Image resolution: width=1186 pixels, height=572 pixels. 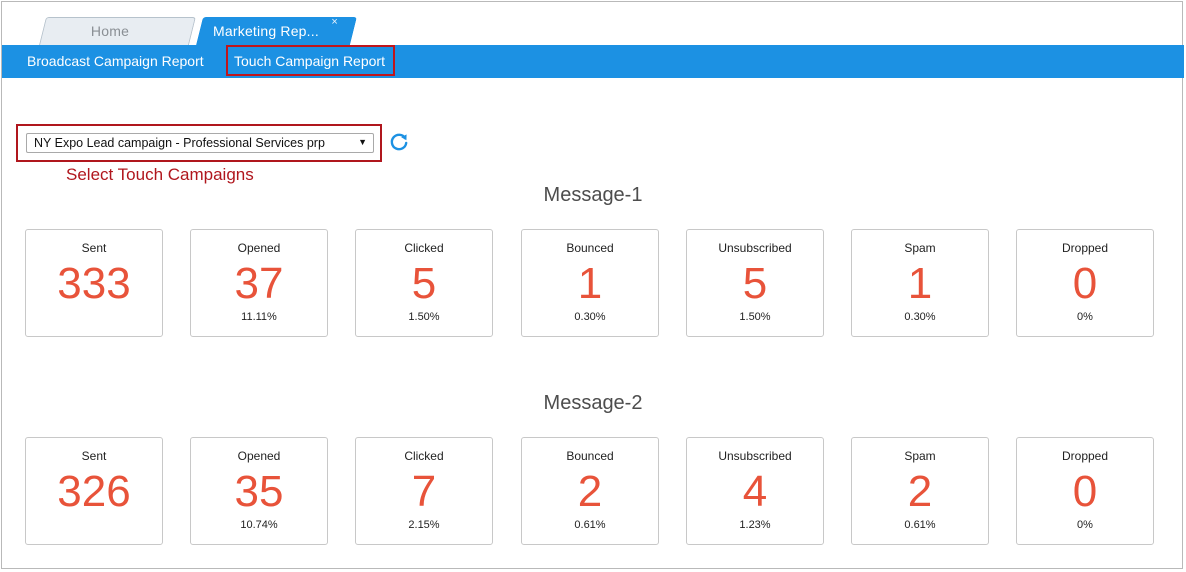 What do you see at coordinates (115, 61) in the screenshot?
I see `nav-broadcast-campaign-report: Broadcast Campaign Report` at bounding box center [115, 61].